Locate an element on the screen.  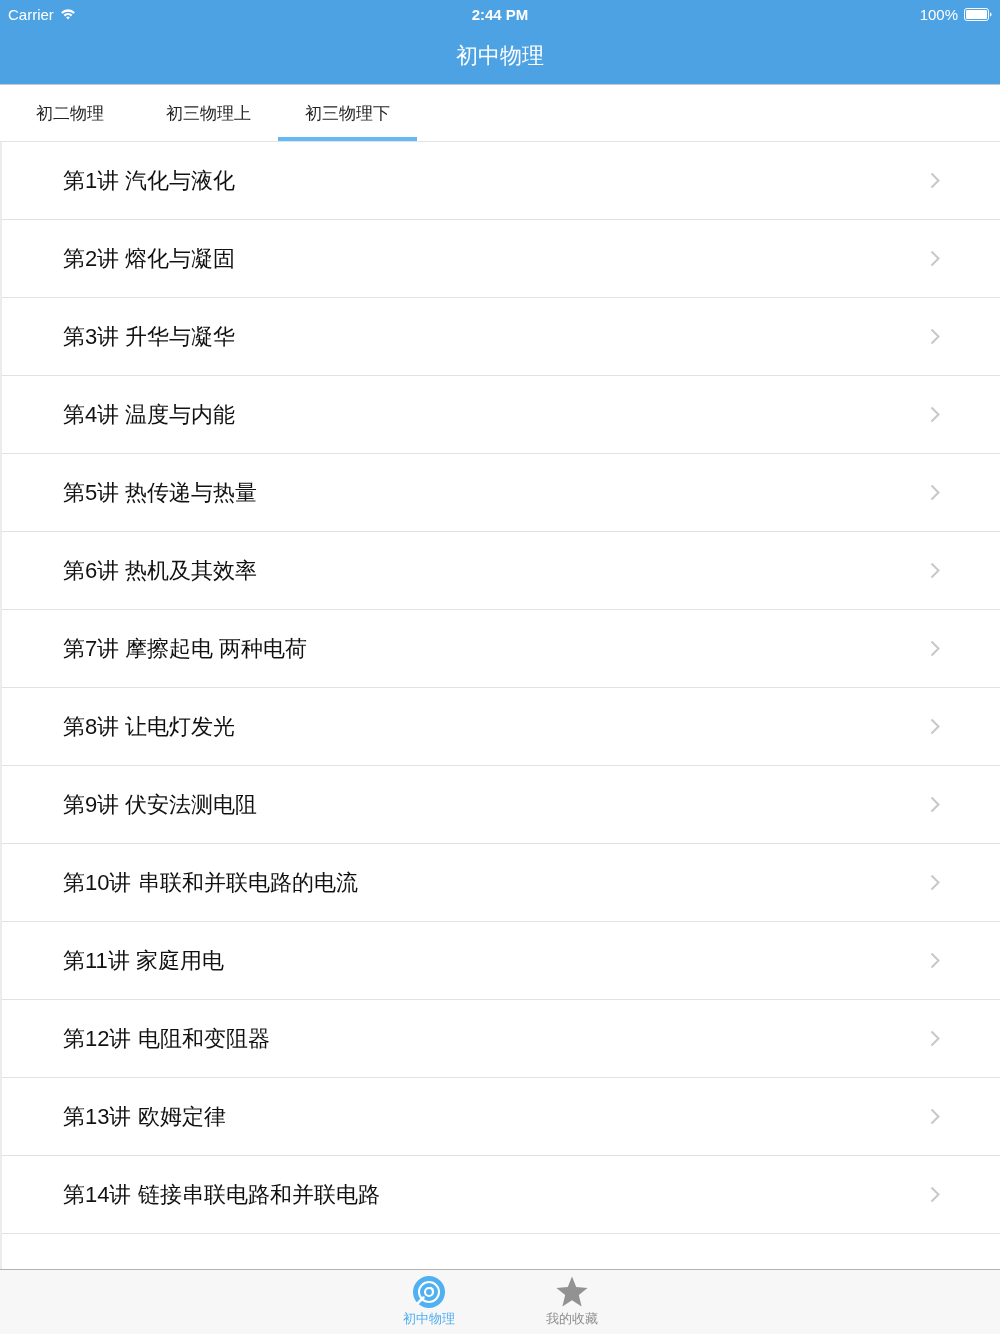
lesson-title: 第10讲 串联和并联电路的电流 is located at coordinates (210, 882).